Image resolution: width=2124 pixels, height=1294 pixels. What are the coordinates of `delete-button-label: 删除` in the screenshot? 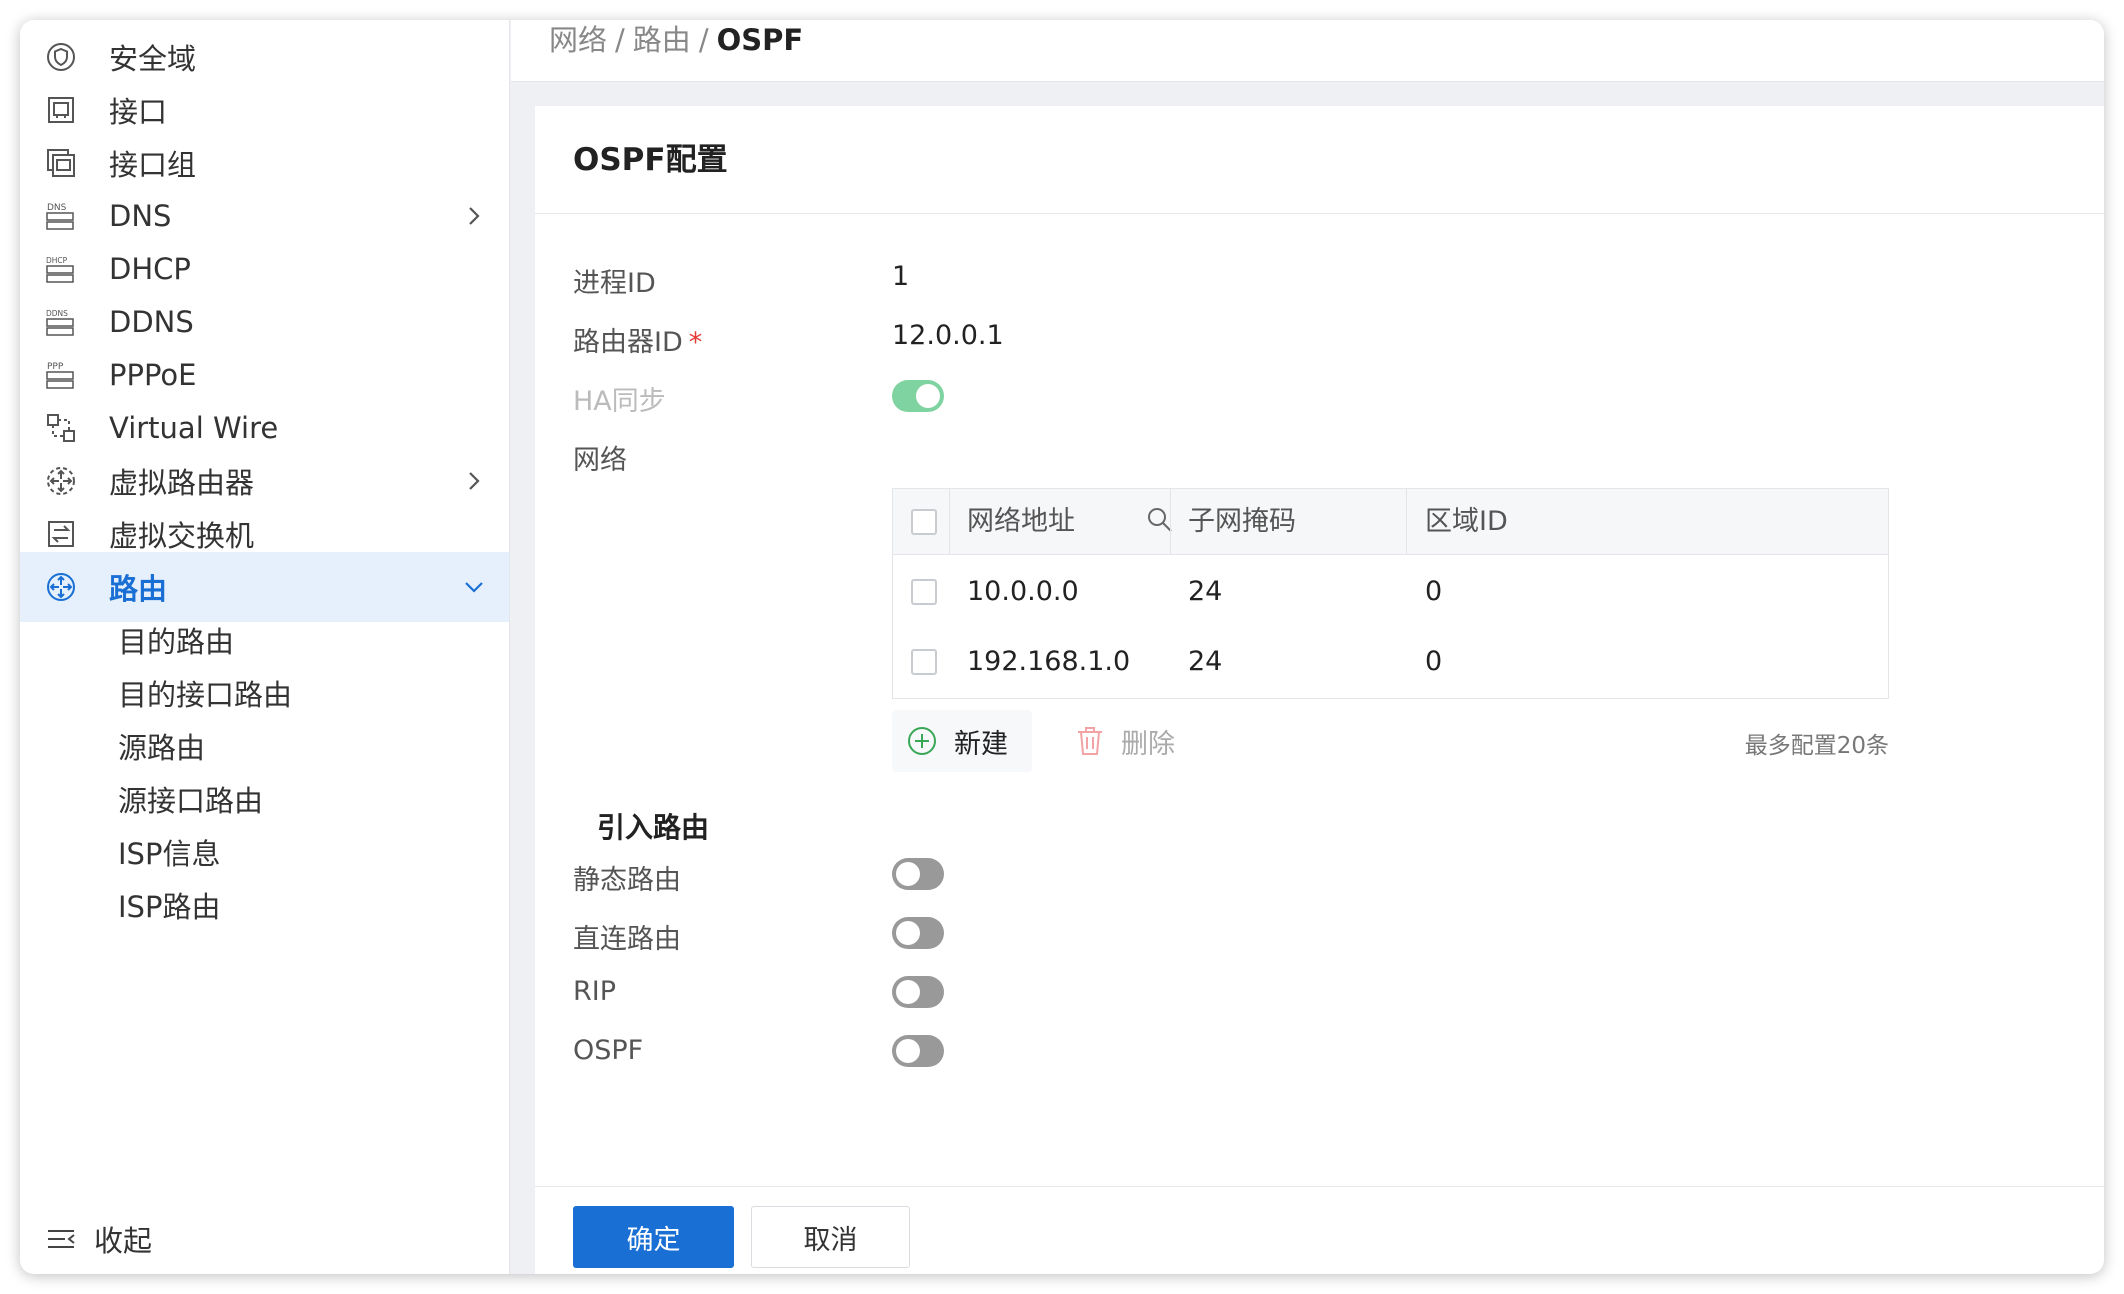 It's located at (1148, 744).